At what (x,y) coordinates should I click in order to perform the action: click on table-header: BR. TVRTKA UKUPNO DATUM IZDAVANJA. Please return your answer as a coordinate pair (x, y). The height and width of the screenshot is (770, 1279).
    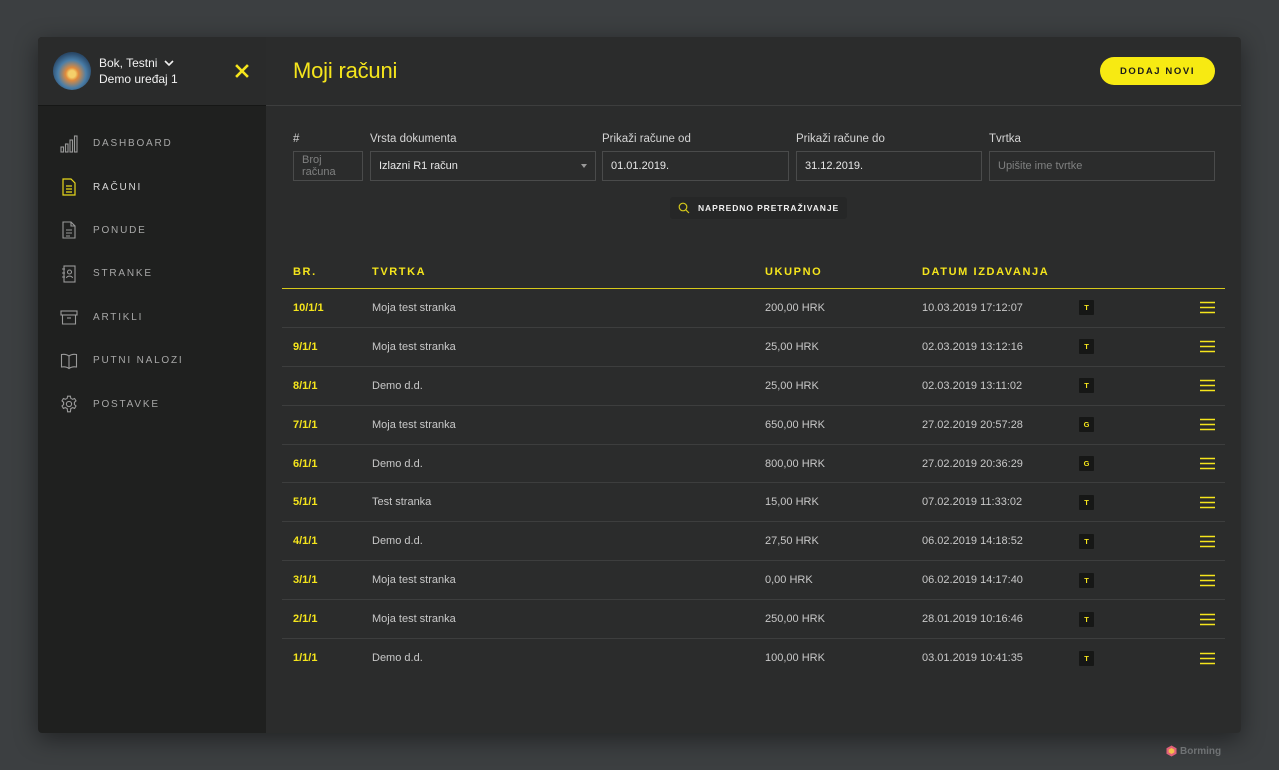
    Looking at the image, I should click on (753, 272).